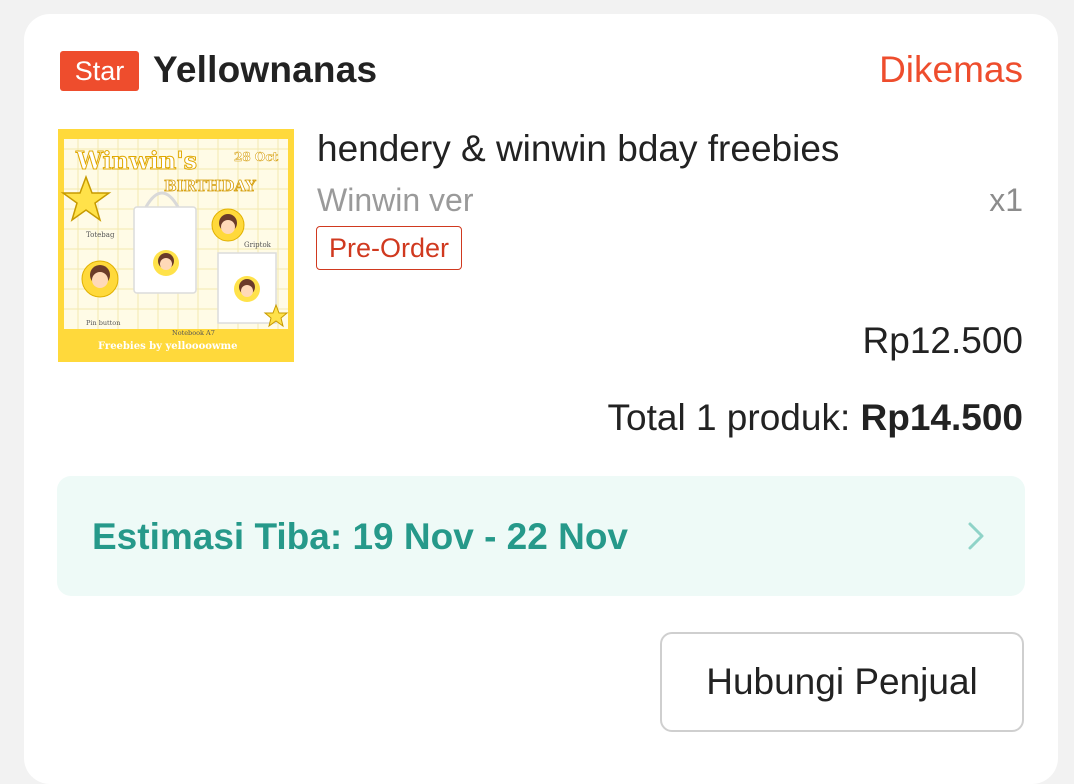 This screenshot has width=1074, height=784. Describe the element at coordinates (167, 346) in the screenshot. I see `thumb-footer: Freebies by yelloooowme` at that location.